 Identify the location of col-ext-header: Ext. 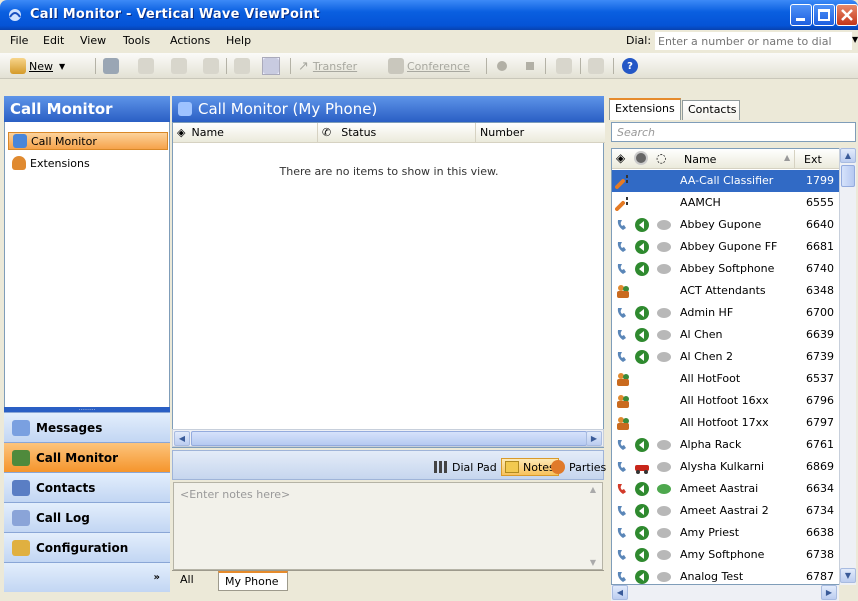
(813, 159).